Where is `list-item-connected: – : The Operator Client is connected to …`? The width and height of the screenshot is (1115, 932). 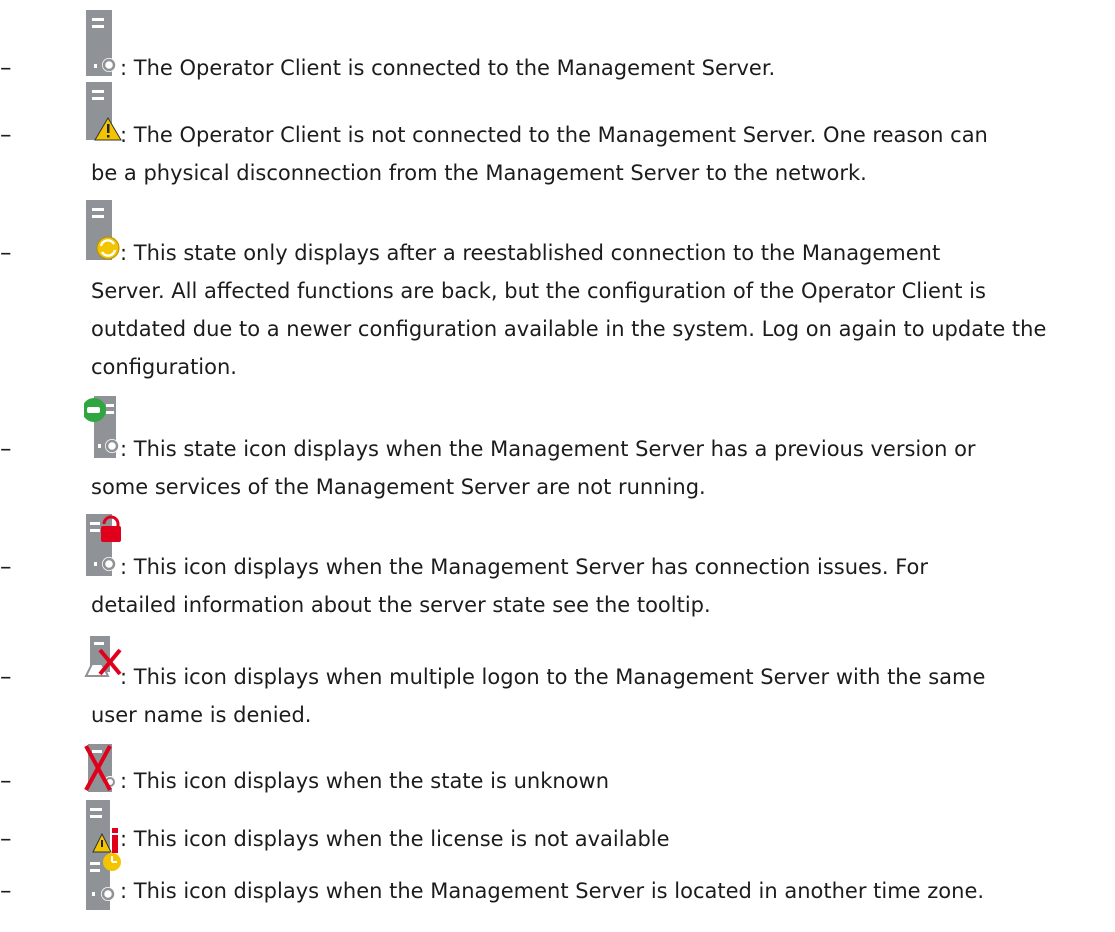
list-item-connected: – : The Operator Client is connected to … is located at coordinates (557, 40).